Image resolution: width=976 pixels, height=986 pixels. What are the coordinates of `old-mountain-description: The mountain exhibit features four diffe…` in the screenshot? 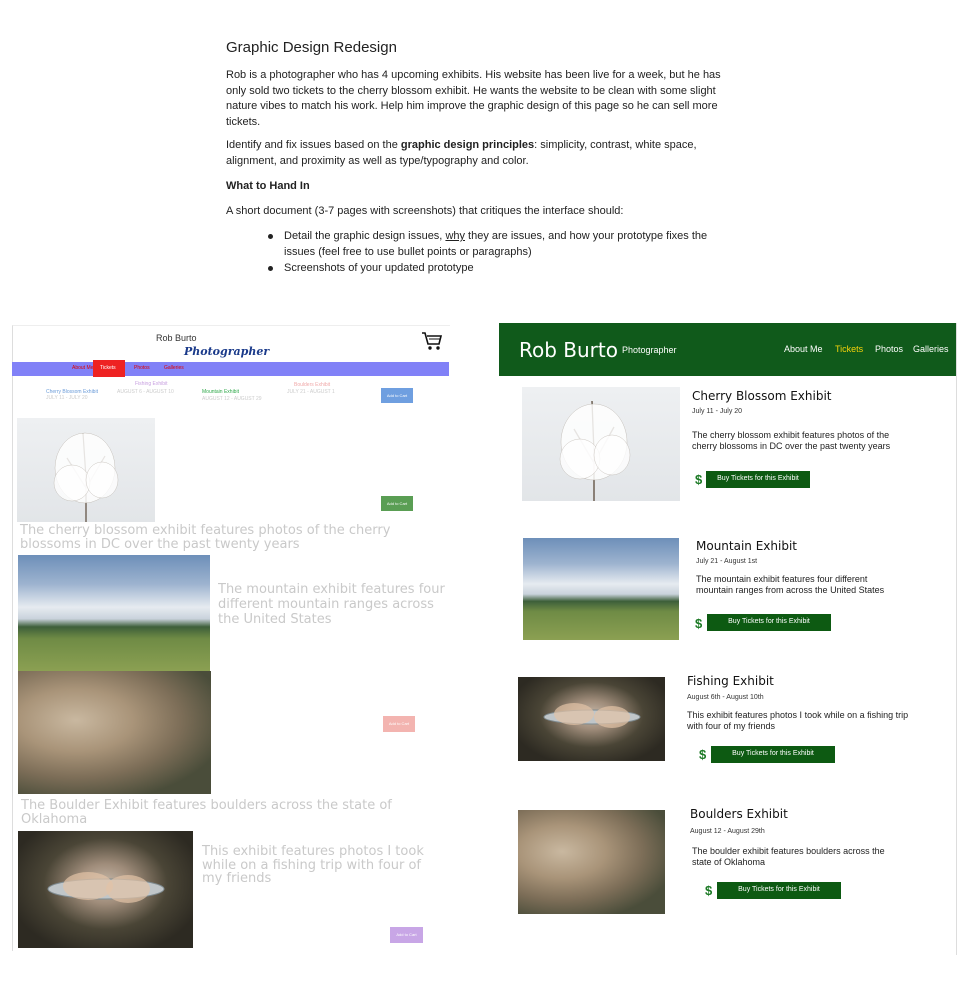 It's located at (331, 604).